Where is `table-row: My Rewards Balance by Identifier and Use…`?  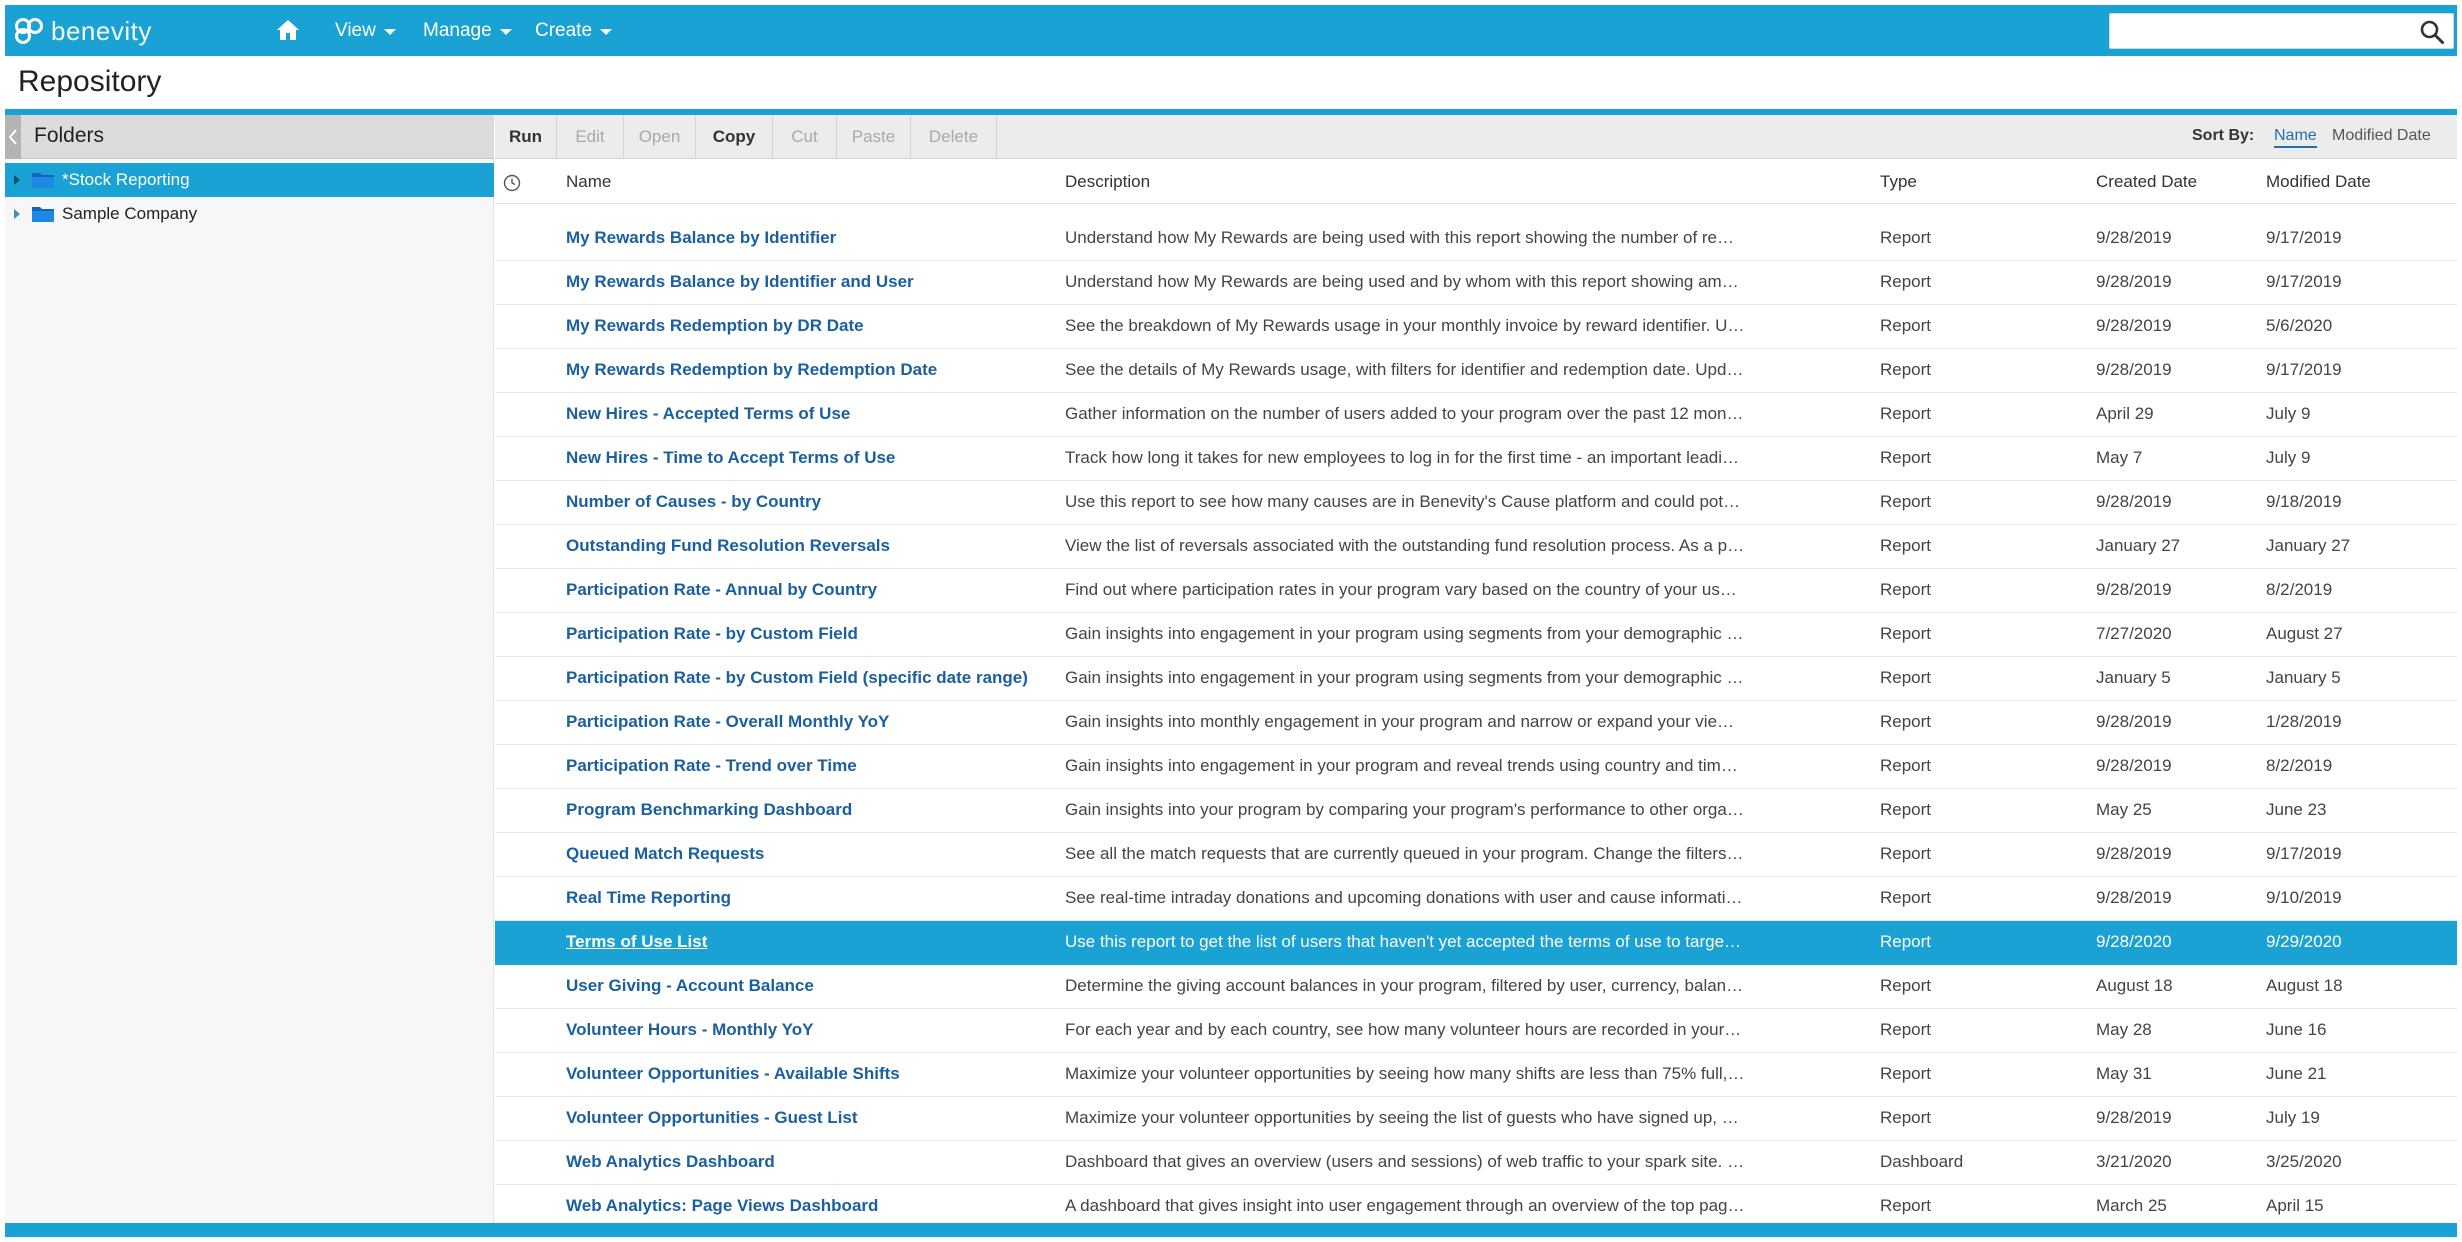 table-row: My Rewards Balance by Identifier and Use… is located at coordinates (1476, 283).